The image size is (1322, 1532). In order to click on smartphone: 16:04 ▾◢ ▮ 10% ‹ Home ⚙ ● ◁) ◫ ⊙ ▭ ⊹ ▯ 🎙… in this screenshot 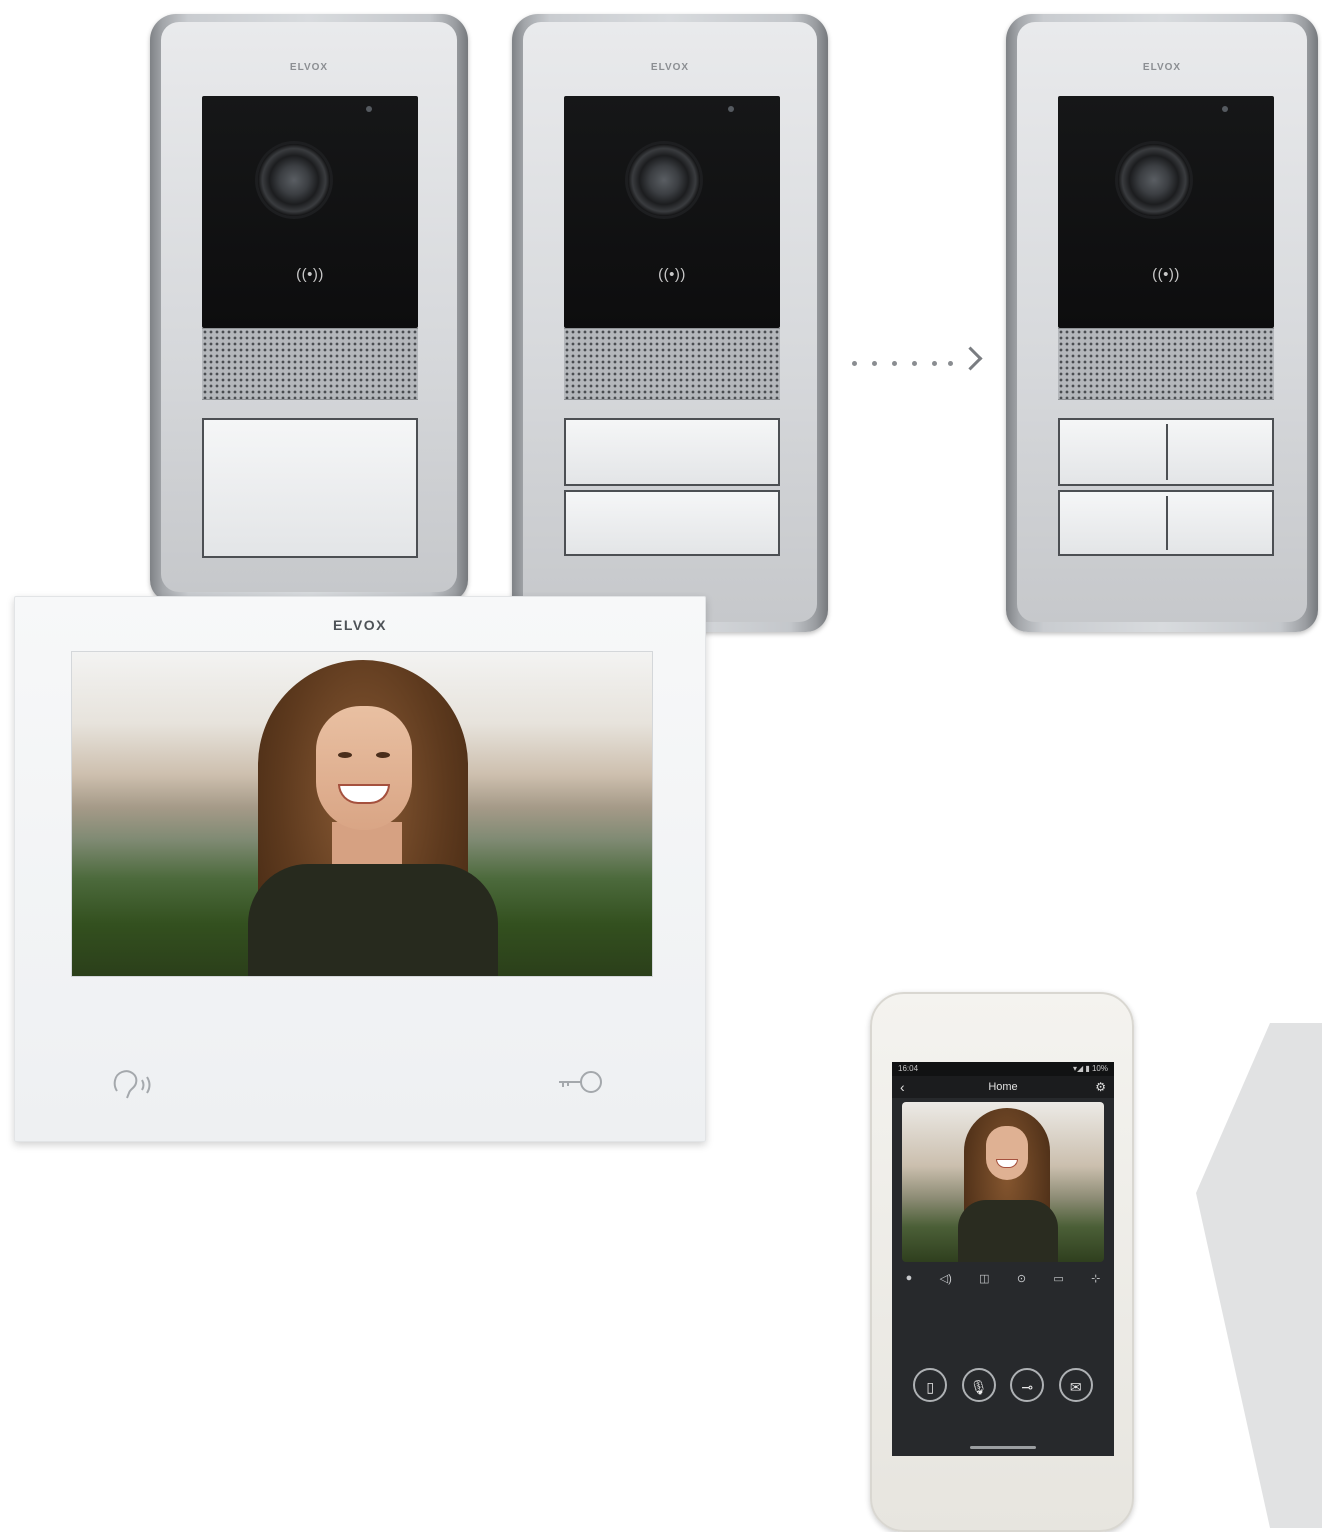, I will do `click(1002, 1262)`.